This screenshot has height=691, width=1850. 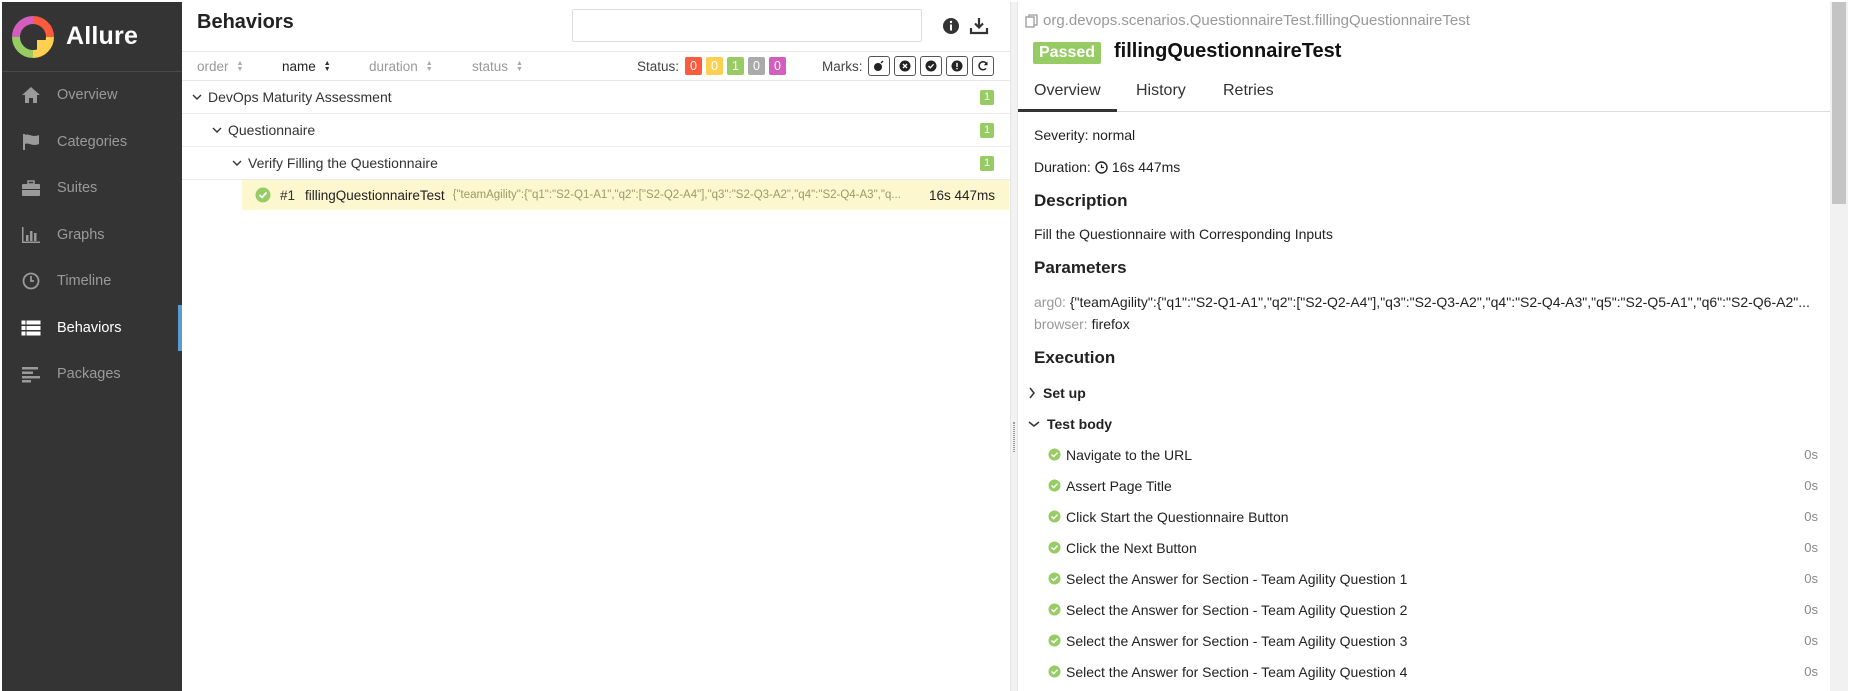 What do you see at coordinates (1080, 267) in the screenshot?
I see `parameters-heading: Parameters` at bounding box center [1080, 267].